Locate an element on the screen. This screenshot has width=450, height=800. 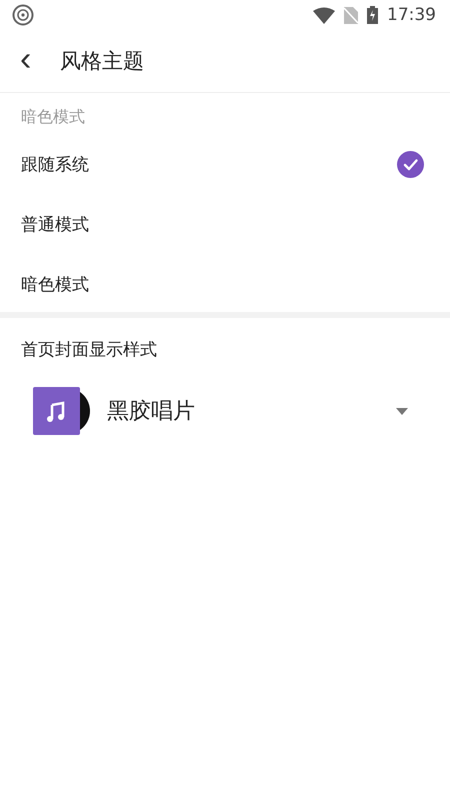
check-icon is located at coordinates (410, 164).